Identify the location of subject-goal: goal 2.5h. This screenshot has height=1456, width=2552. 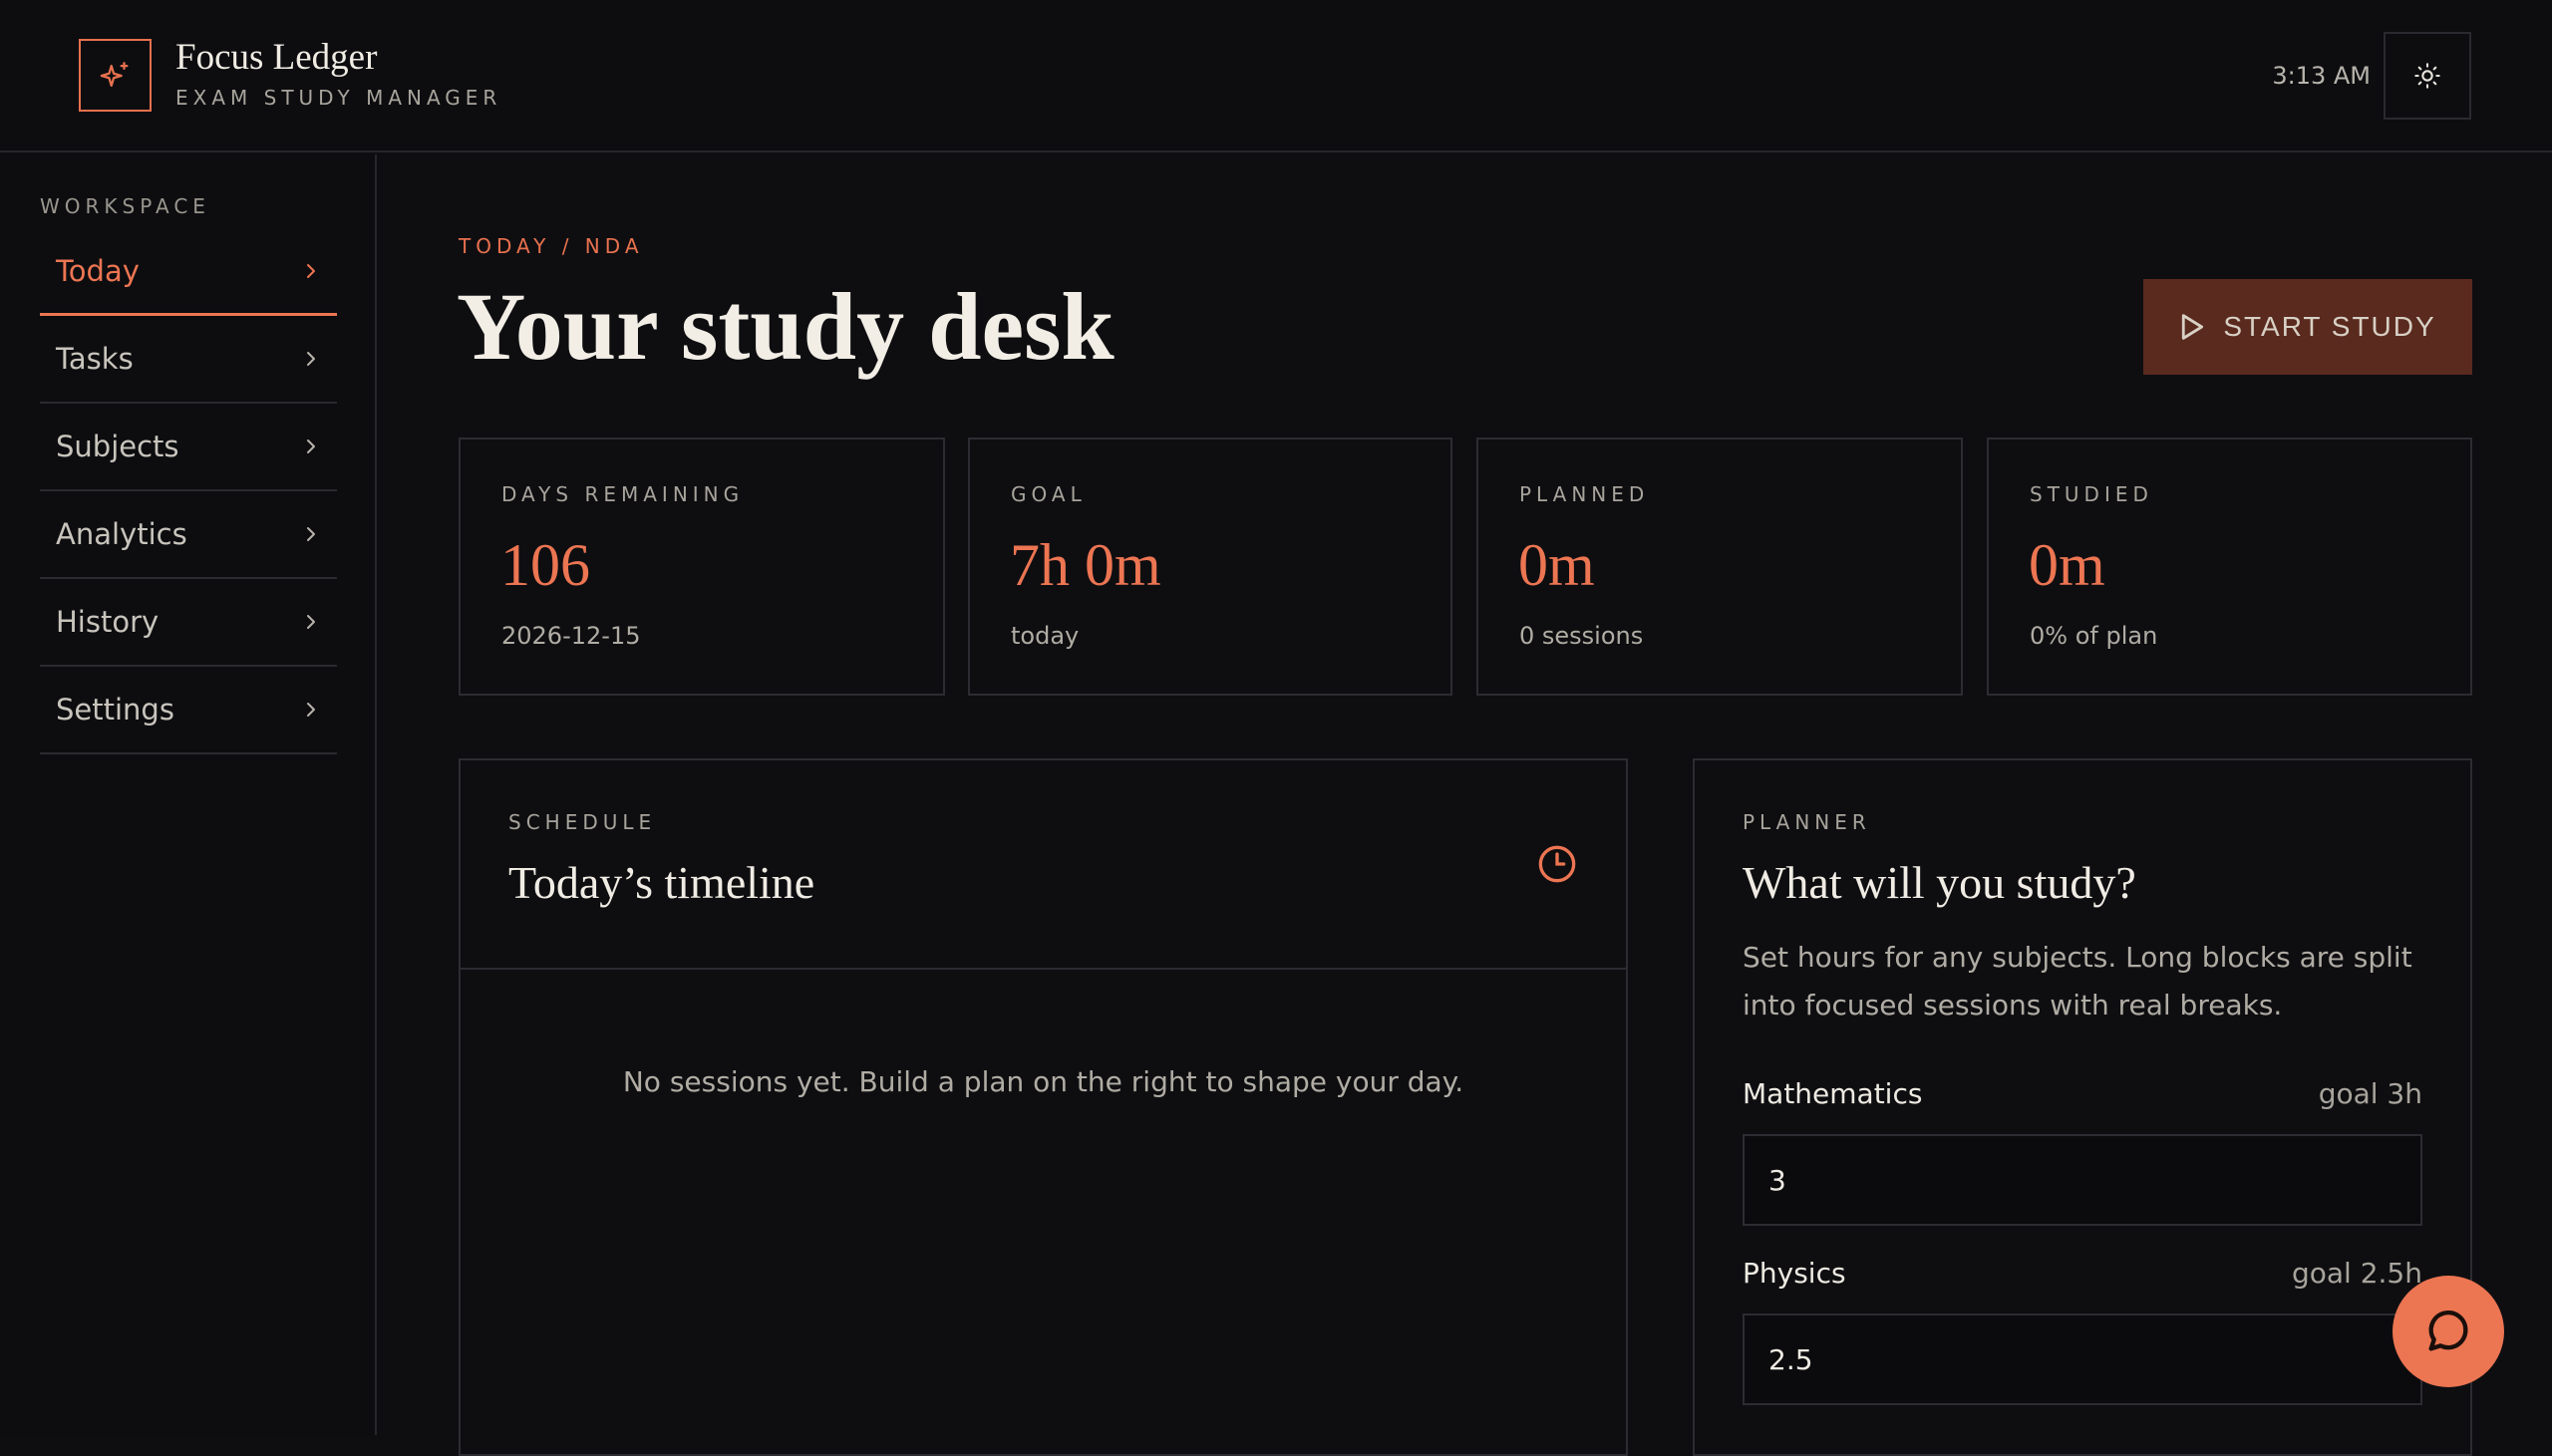
(2356, 1273).